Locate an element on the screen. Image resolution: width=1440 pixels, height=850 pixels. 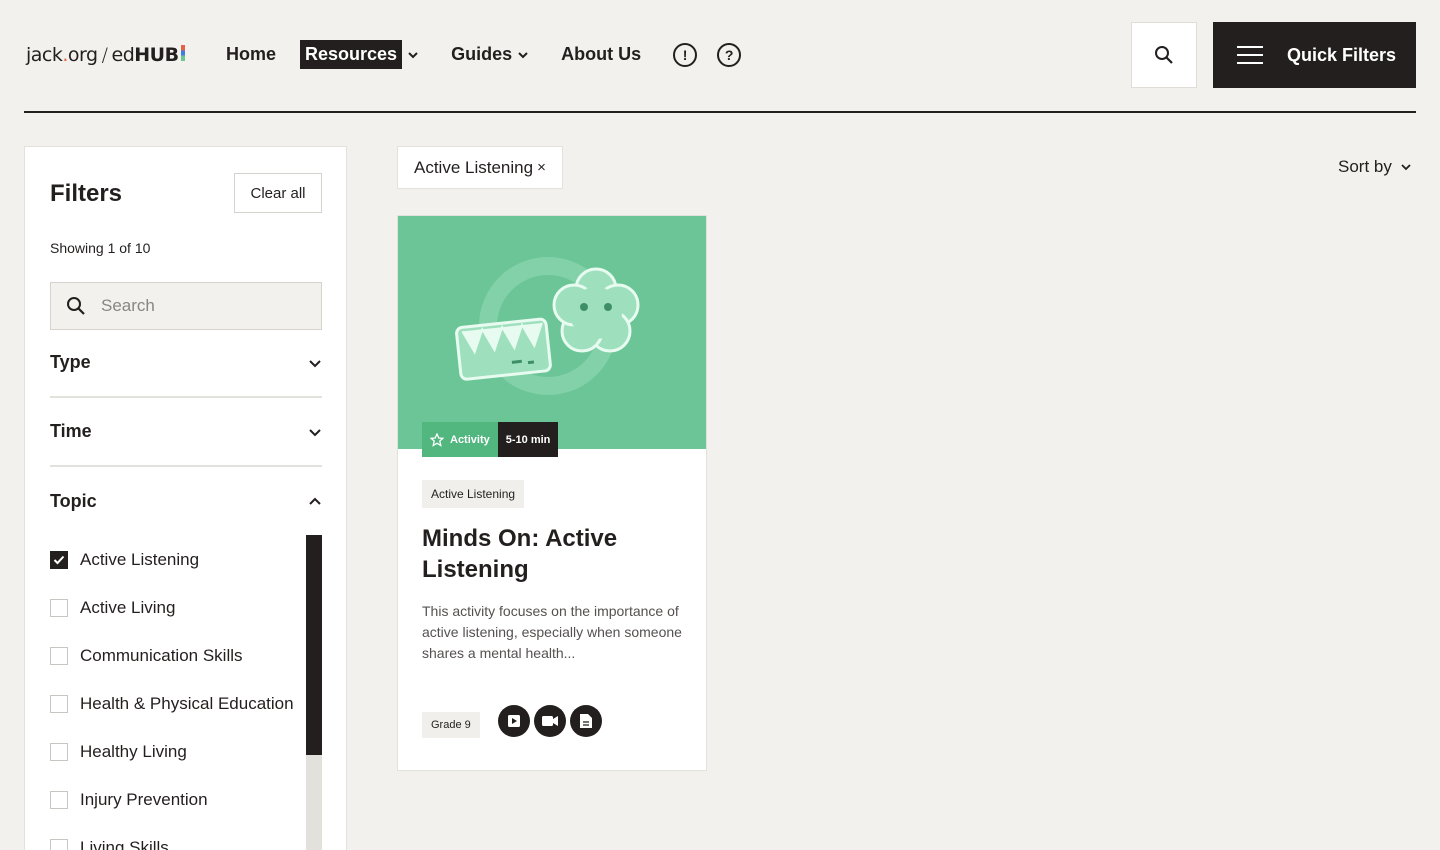
chevron-up-icon is located at coordinates (315, 501).